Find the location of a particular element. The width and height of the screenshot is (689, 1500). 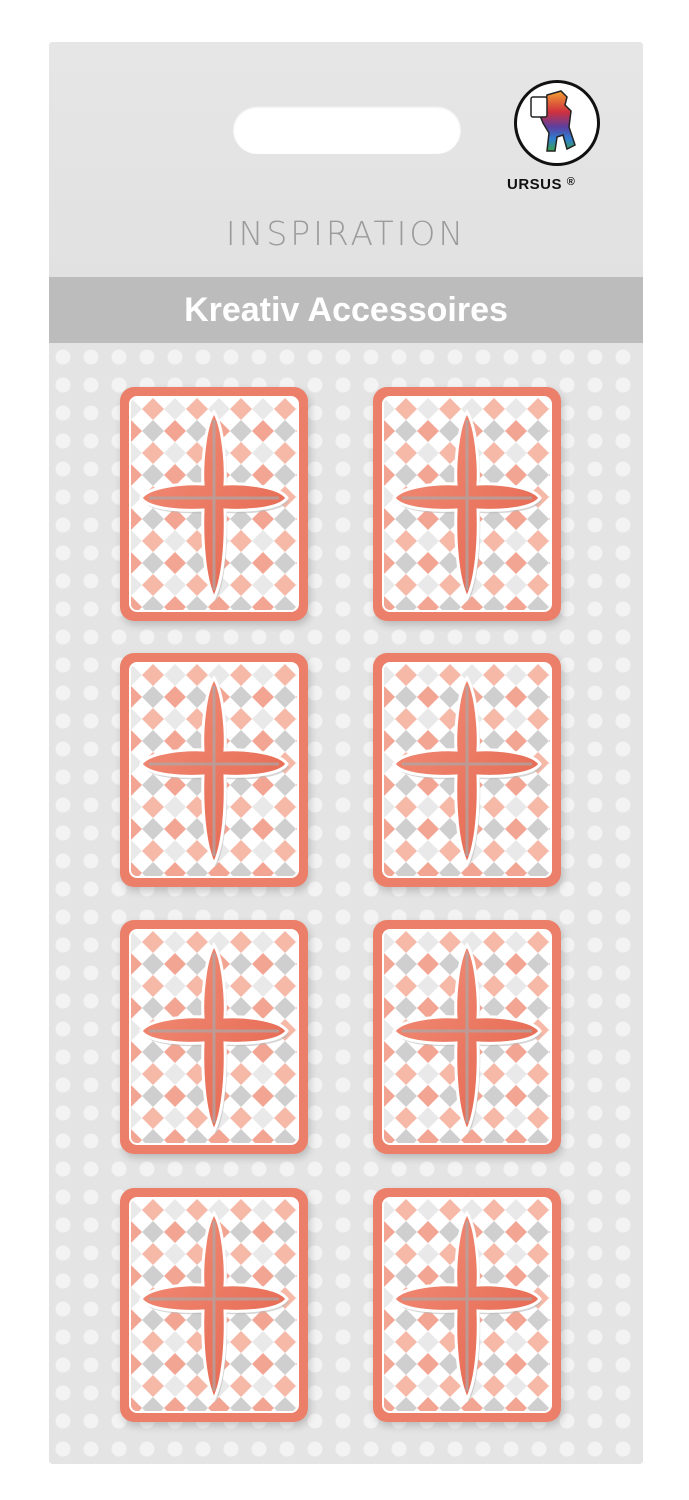

bear-logo-icon is located at coordinates (557, 123).